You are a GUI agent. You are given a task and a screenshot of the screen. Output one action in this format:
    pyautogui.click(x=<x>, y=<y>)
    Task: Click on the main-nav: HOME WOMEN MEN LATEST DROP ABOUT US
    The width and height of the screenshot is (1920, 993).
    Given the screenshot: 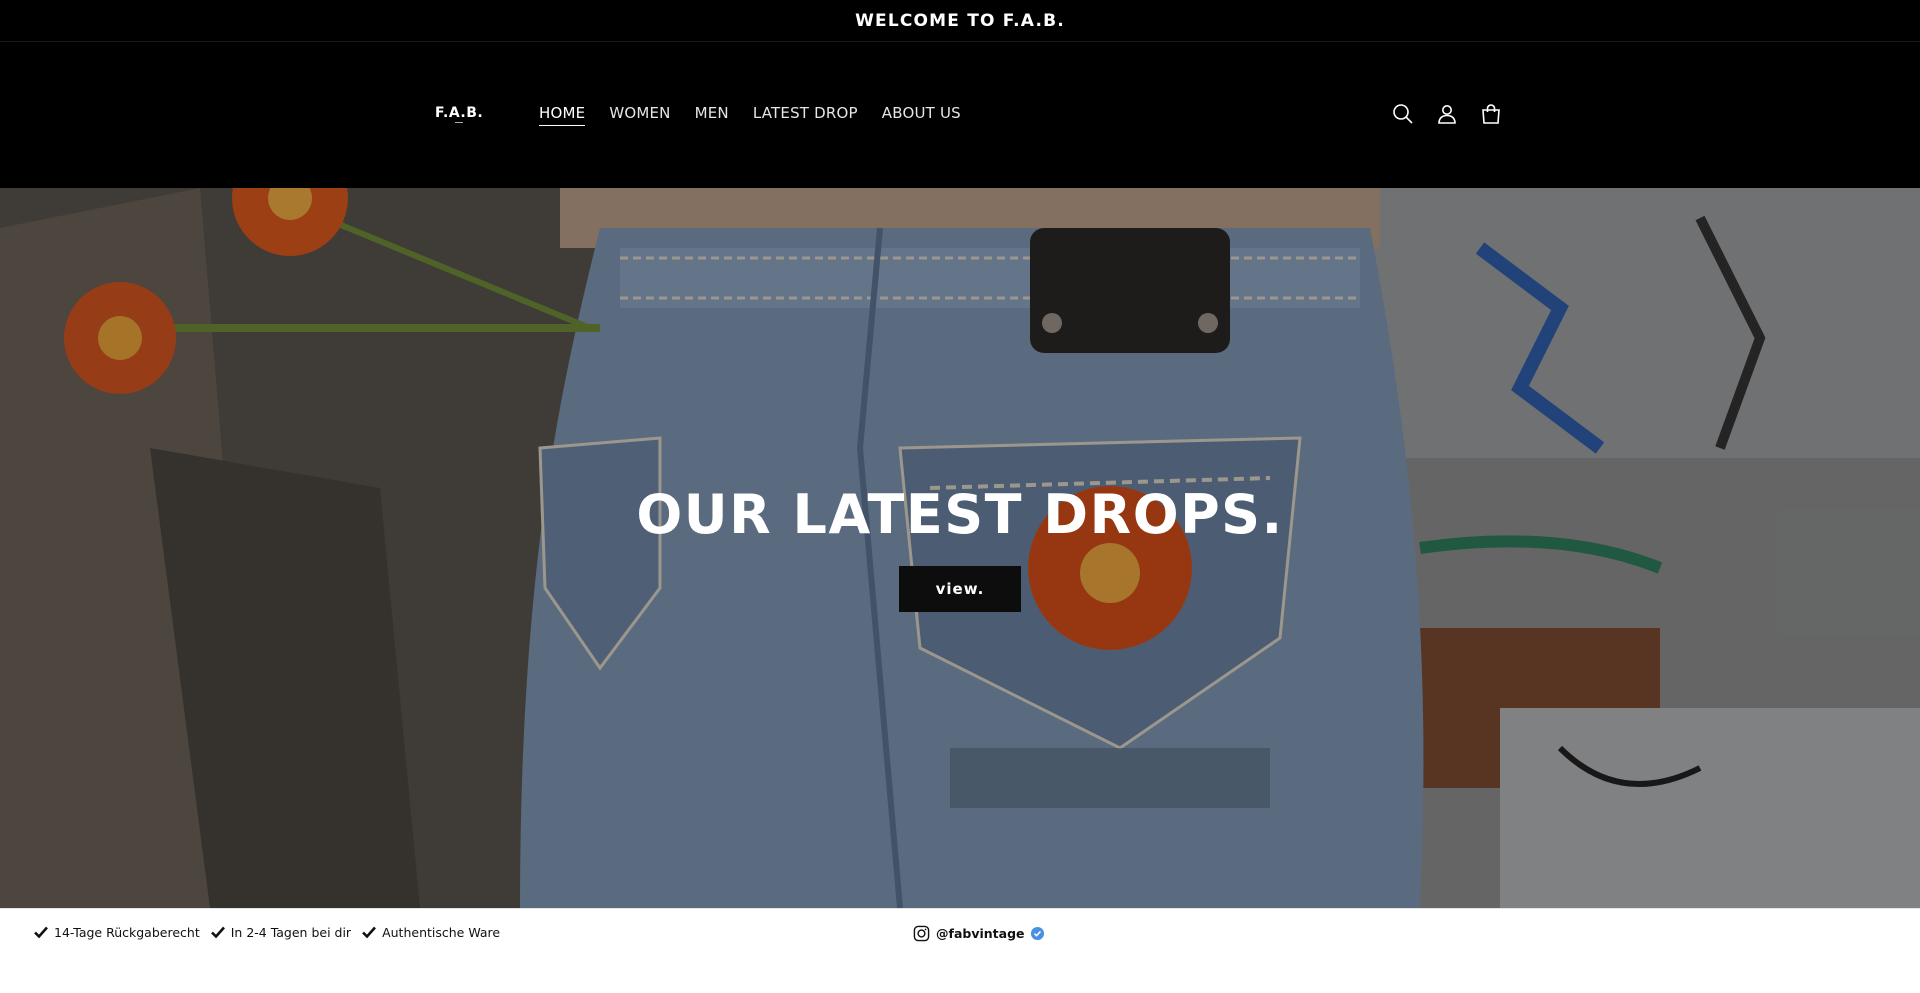 What is the action you would take?
    pyautogui.click(x=762, y=115)
    